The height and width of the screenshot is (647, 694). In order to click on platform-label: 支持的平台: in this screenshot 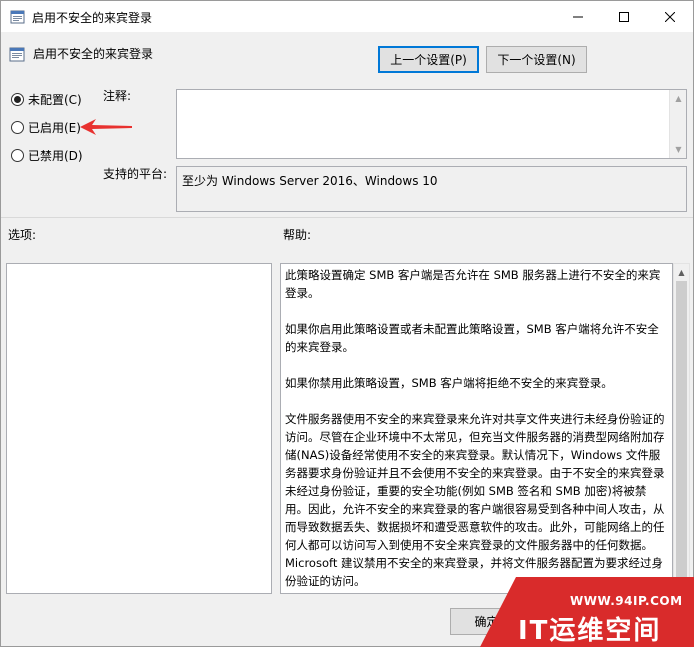, I will do `click(135, 174)`.